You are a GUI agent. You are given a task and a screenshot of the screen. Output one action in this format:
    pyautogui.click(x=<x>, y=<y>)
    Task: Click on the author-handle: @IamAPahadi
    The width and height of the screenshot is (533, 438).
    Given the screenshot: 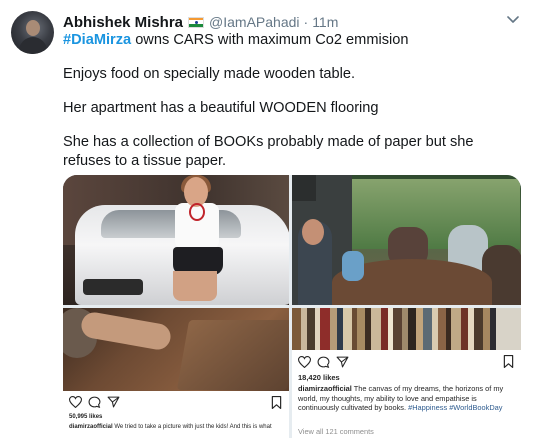 What is the action you would take?
    pyautogui.click(x=254, y=22)
    